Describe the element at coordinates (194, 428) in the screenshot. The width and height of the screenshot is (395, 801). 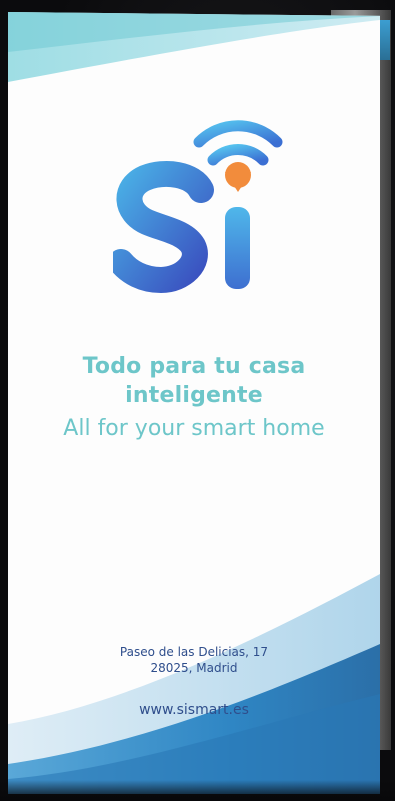
I see `tagline-english: All for your smart home` at that location.